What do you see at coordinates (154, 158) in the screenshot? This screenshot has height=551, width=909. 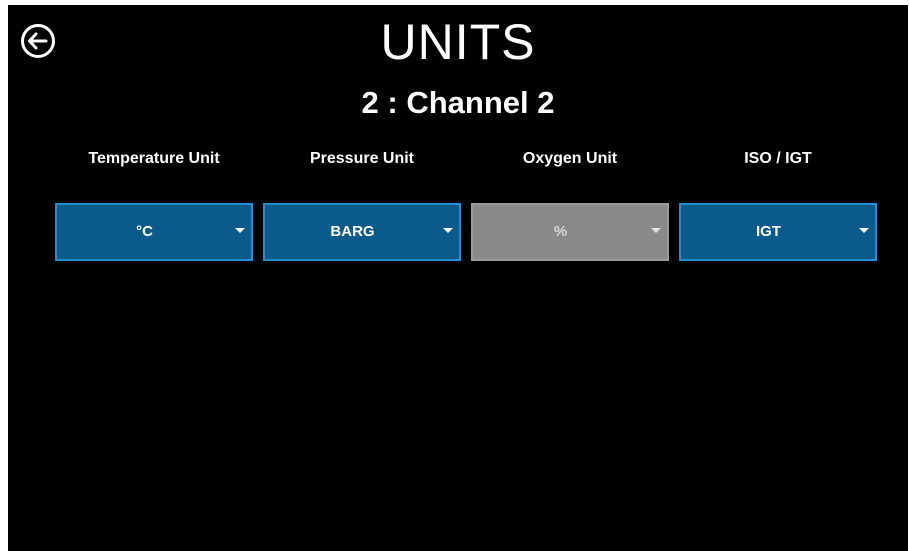 I see `temperature-unit-label: Temperature Unit` at bounding box center [154, 158].